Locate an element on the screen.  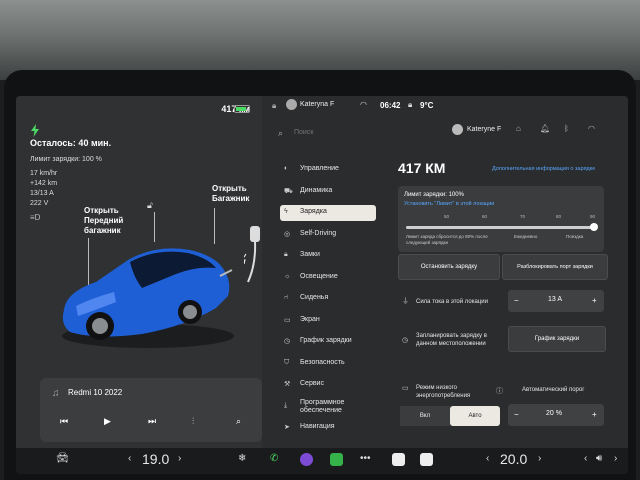
bolt-icon: ϟ is located at coordinates (286, 211).